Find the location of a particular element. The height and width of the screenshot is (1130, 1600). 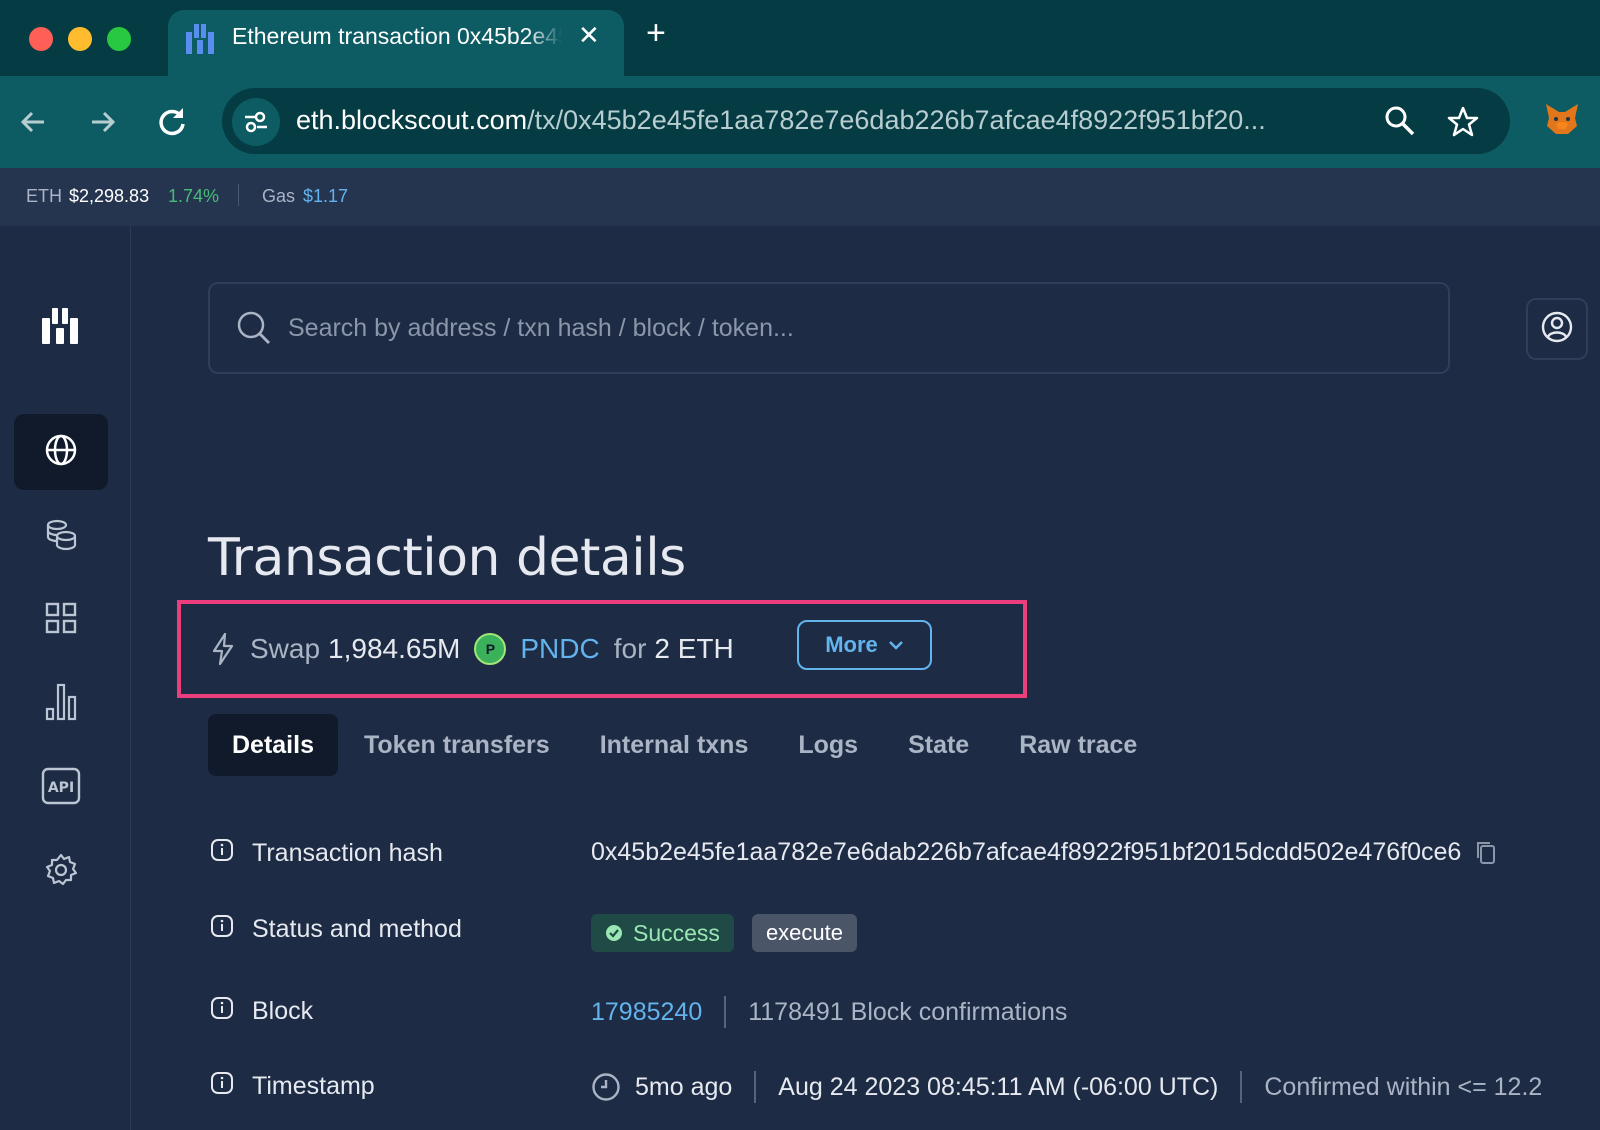

blockscout-logo-icon is located at coordinates (60, 328).